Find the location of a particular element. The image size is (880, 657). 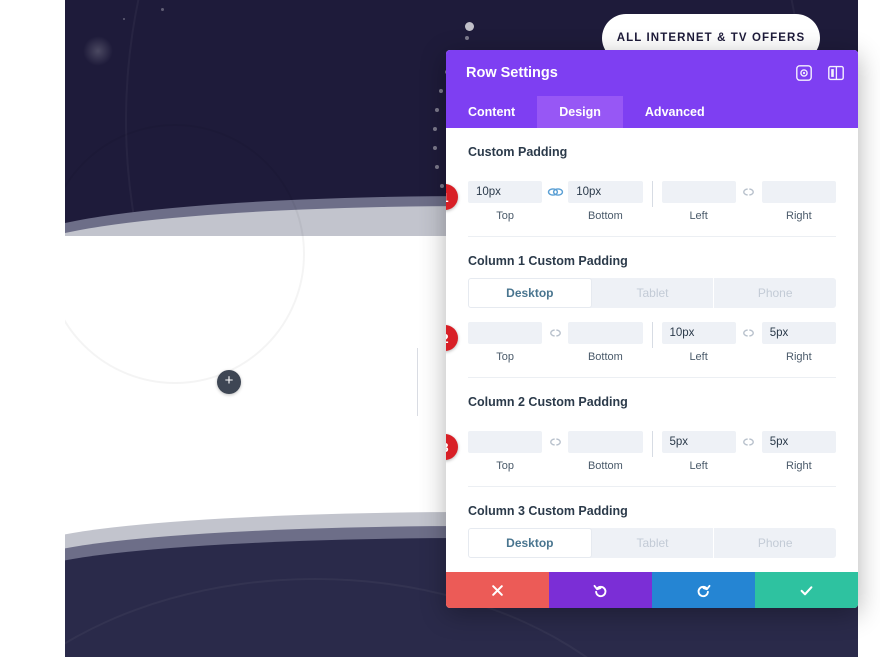

cancel-button is located at coordinates (497, 590).